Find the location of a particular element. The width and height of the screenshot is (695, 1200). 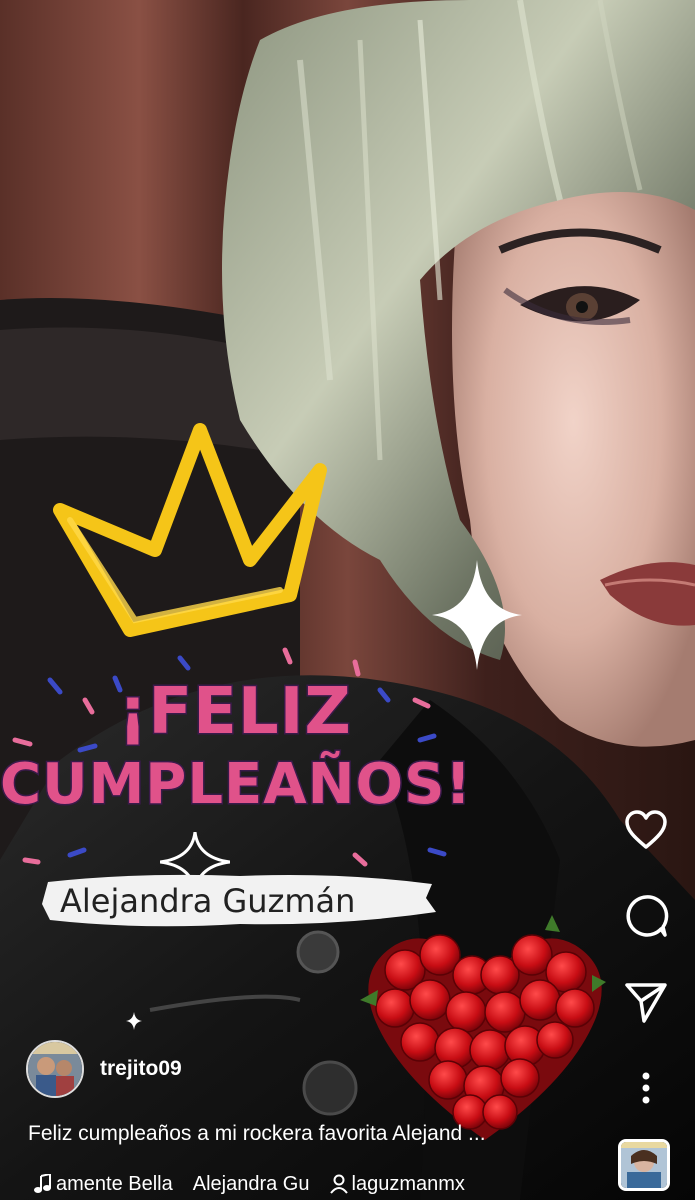

paper-plane-icon is located at coordinates (646, 1003).